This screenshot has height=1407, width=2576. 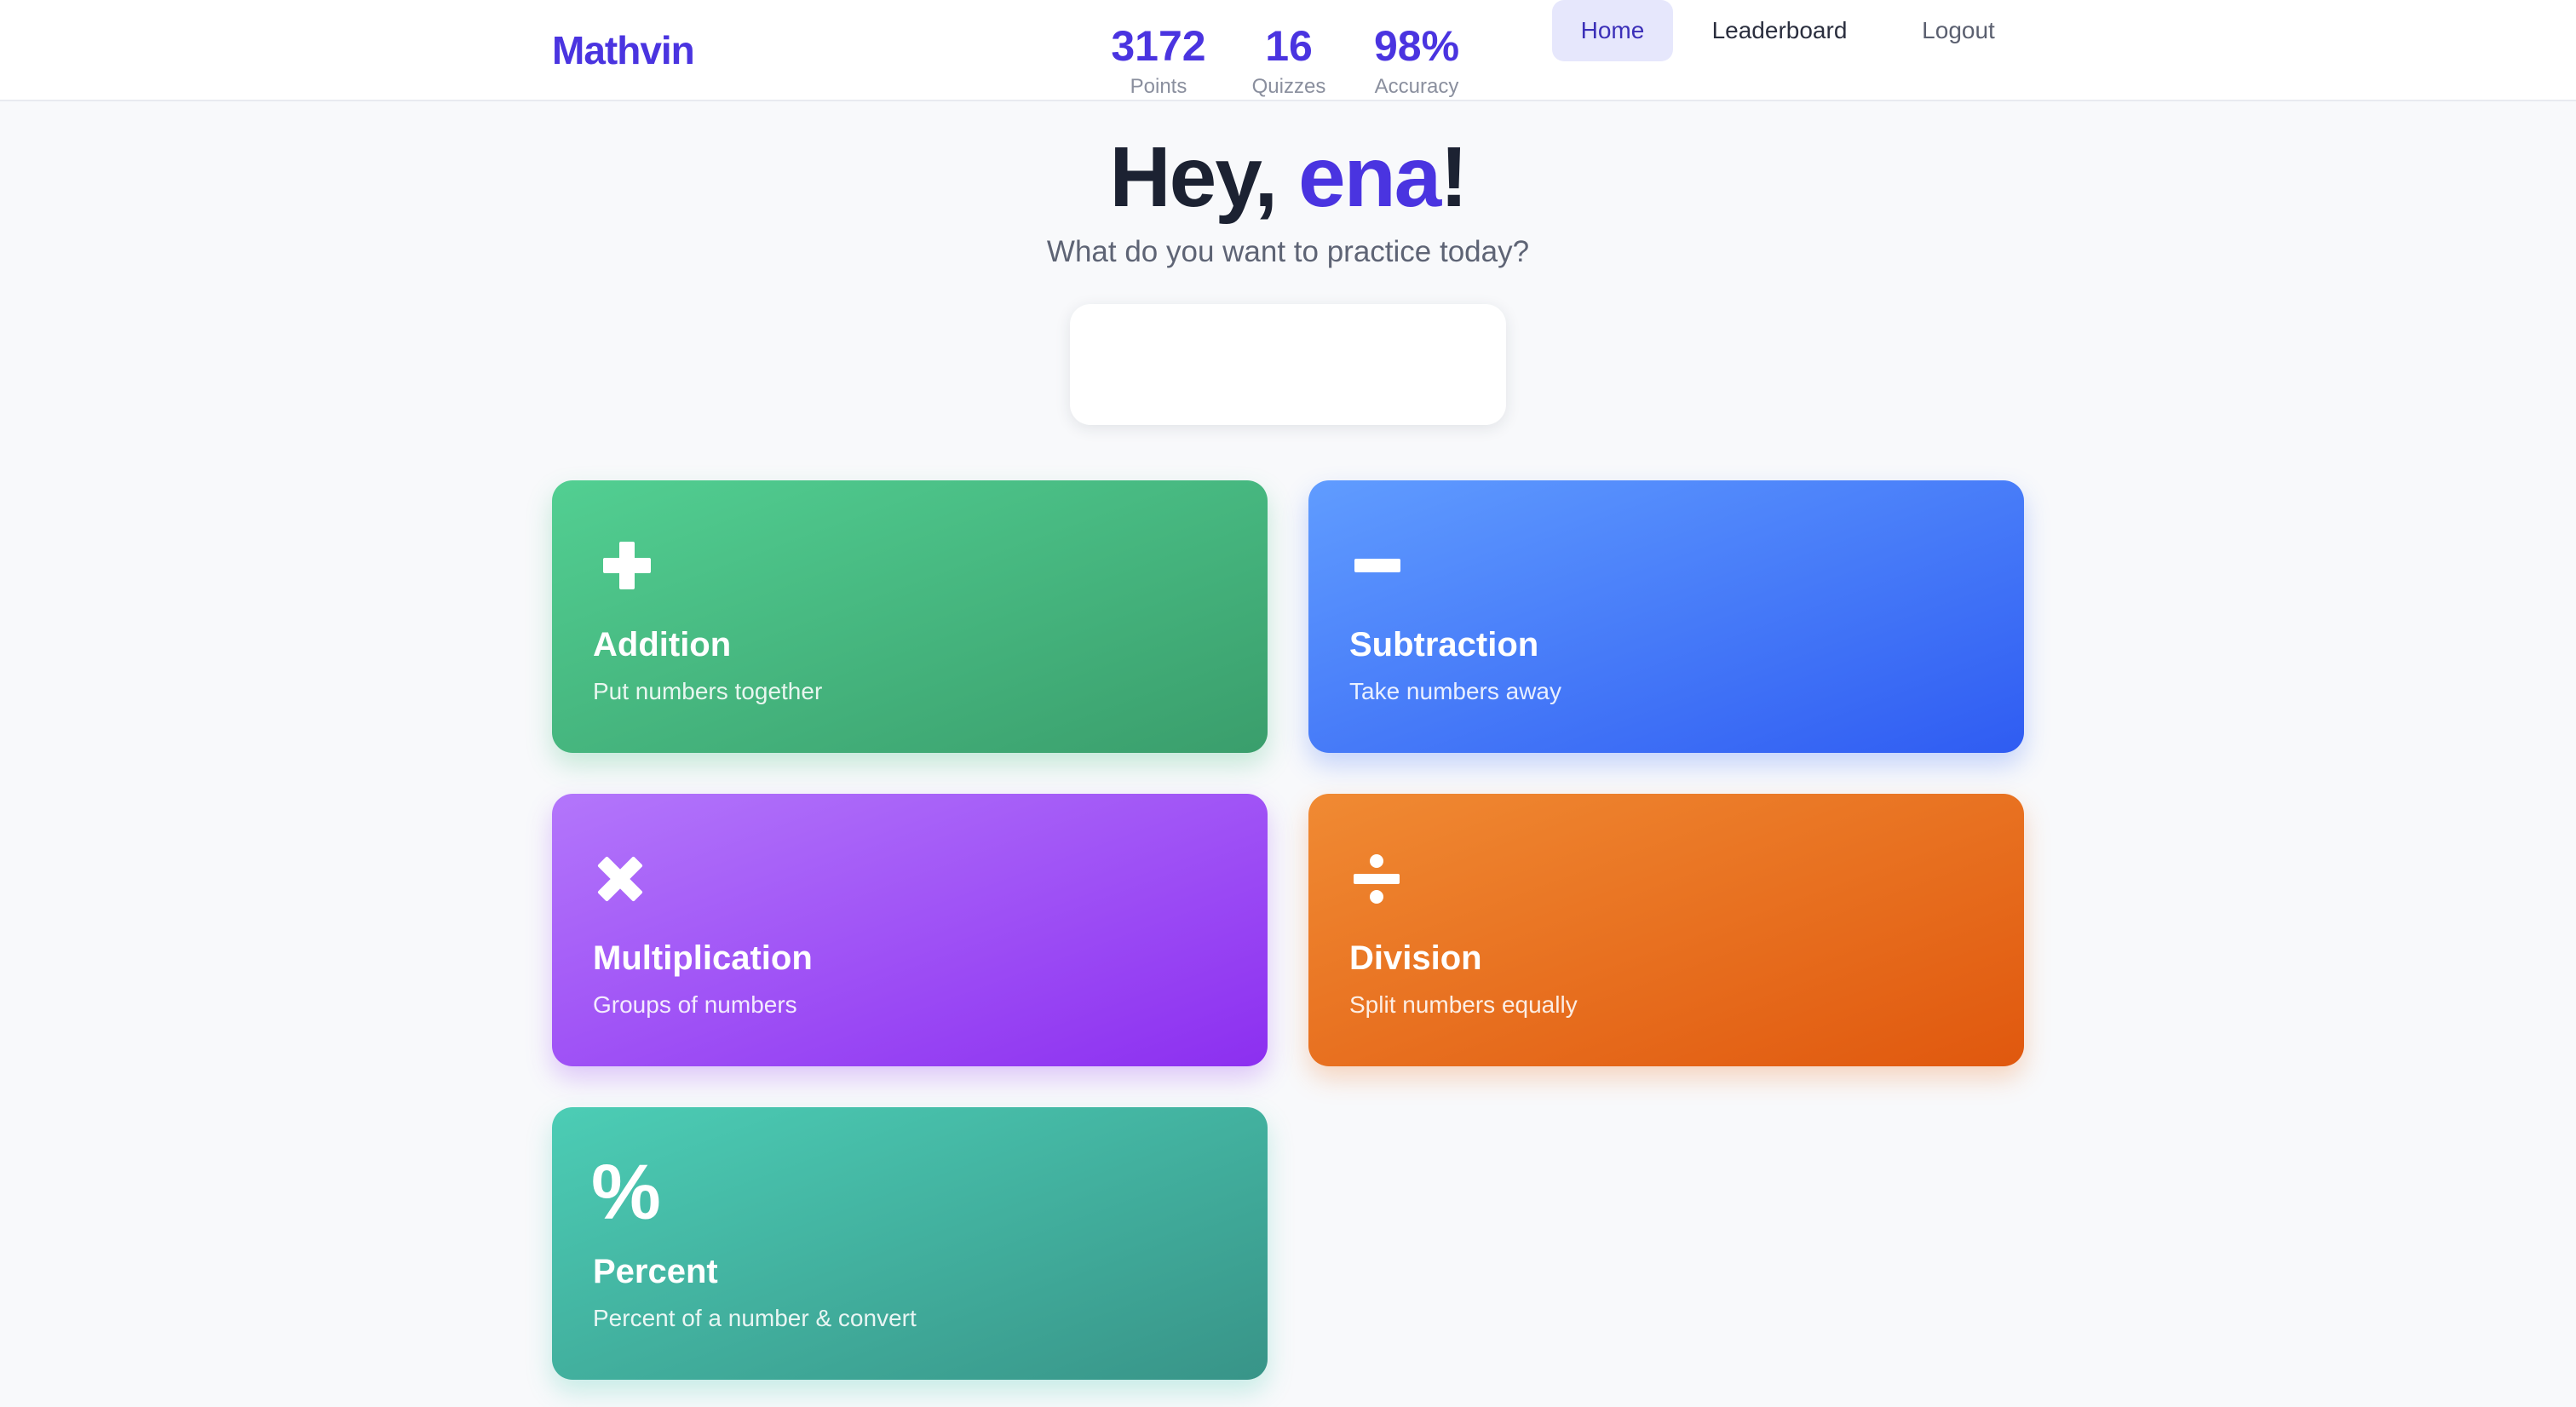 What do you see at coordinates (1958, 30) in the screenshot?
I see `nav-logout-link: Logout` at bounding box center [1958, 30].